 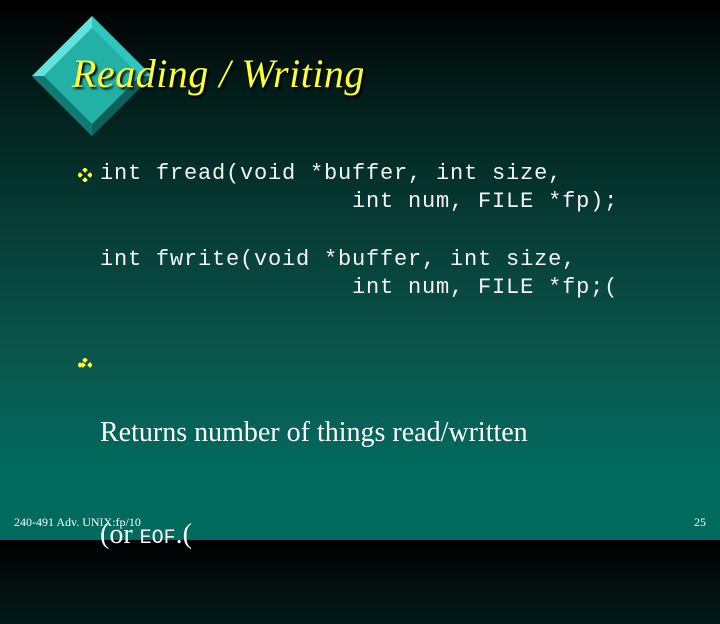 What do you see at coordinates (359, 287) in the screenshot?
I see `code-line: int num, FILE *fp;(` at bounding box center [359, 287].